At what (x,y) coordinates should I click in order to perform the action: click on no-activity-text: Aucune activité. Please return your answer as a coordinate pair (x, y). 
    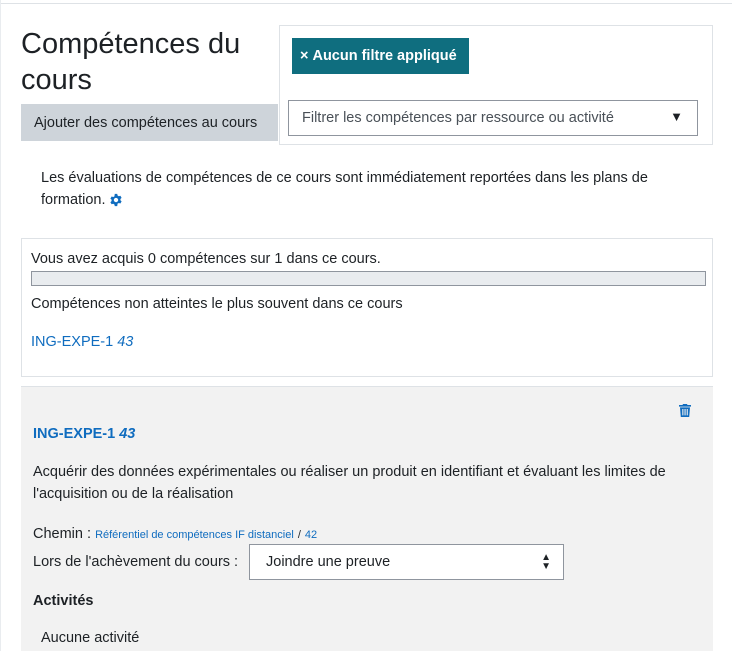
    Looking at the image, I should click on (90, 638).